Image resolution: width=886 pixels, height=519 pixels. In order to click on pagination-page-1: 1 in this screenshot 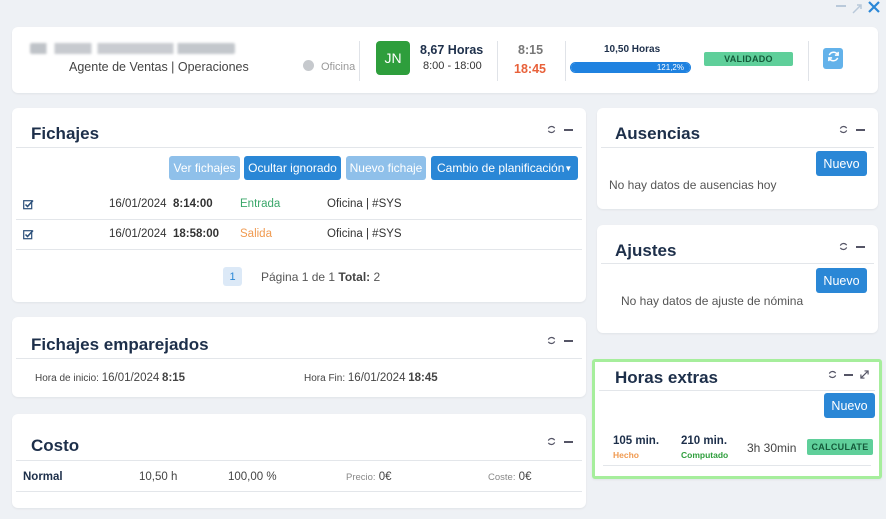, I will do `click(232, 276)`.